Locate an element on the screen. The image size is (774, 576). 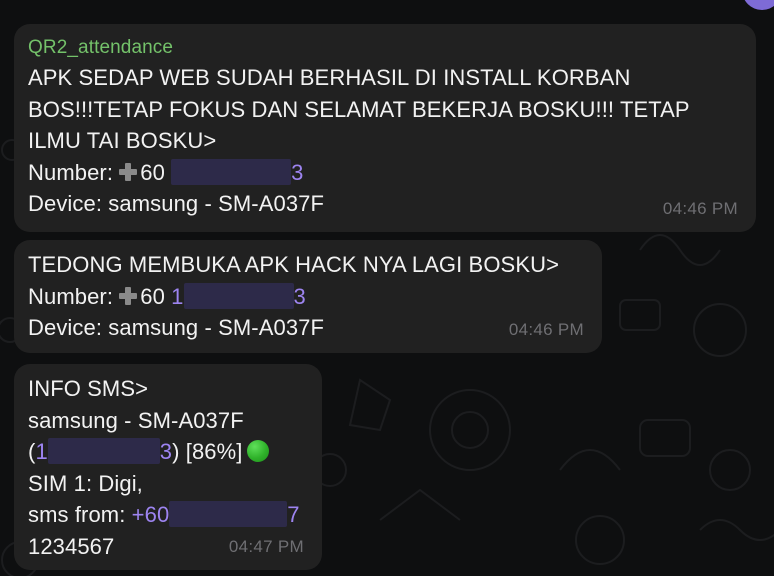
sender-name: QR2_attendance is located at coordinates (385, 48).